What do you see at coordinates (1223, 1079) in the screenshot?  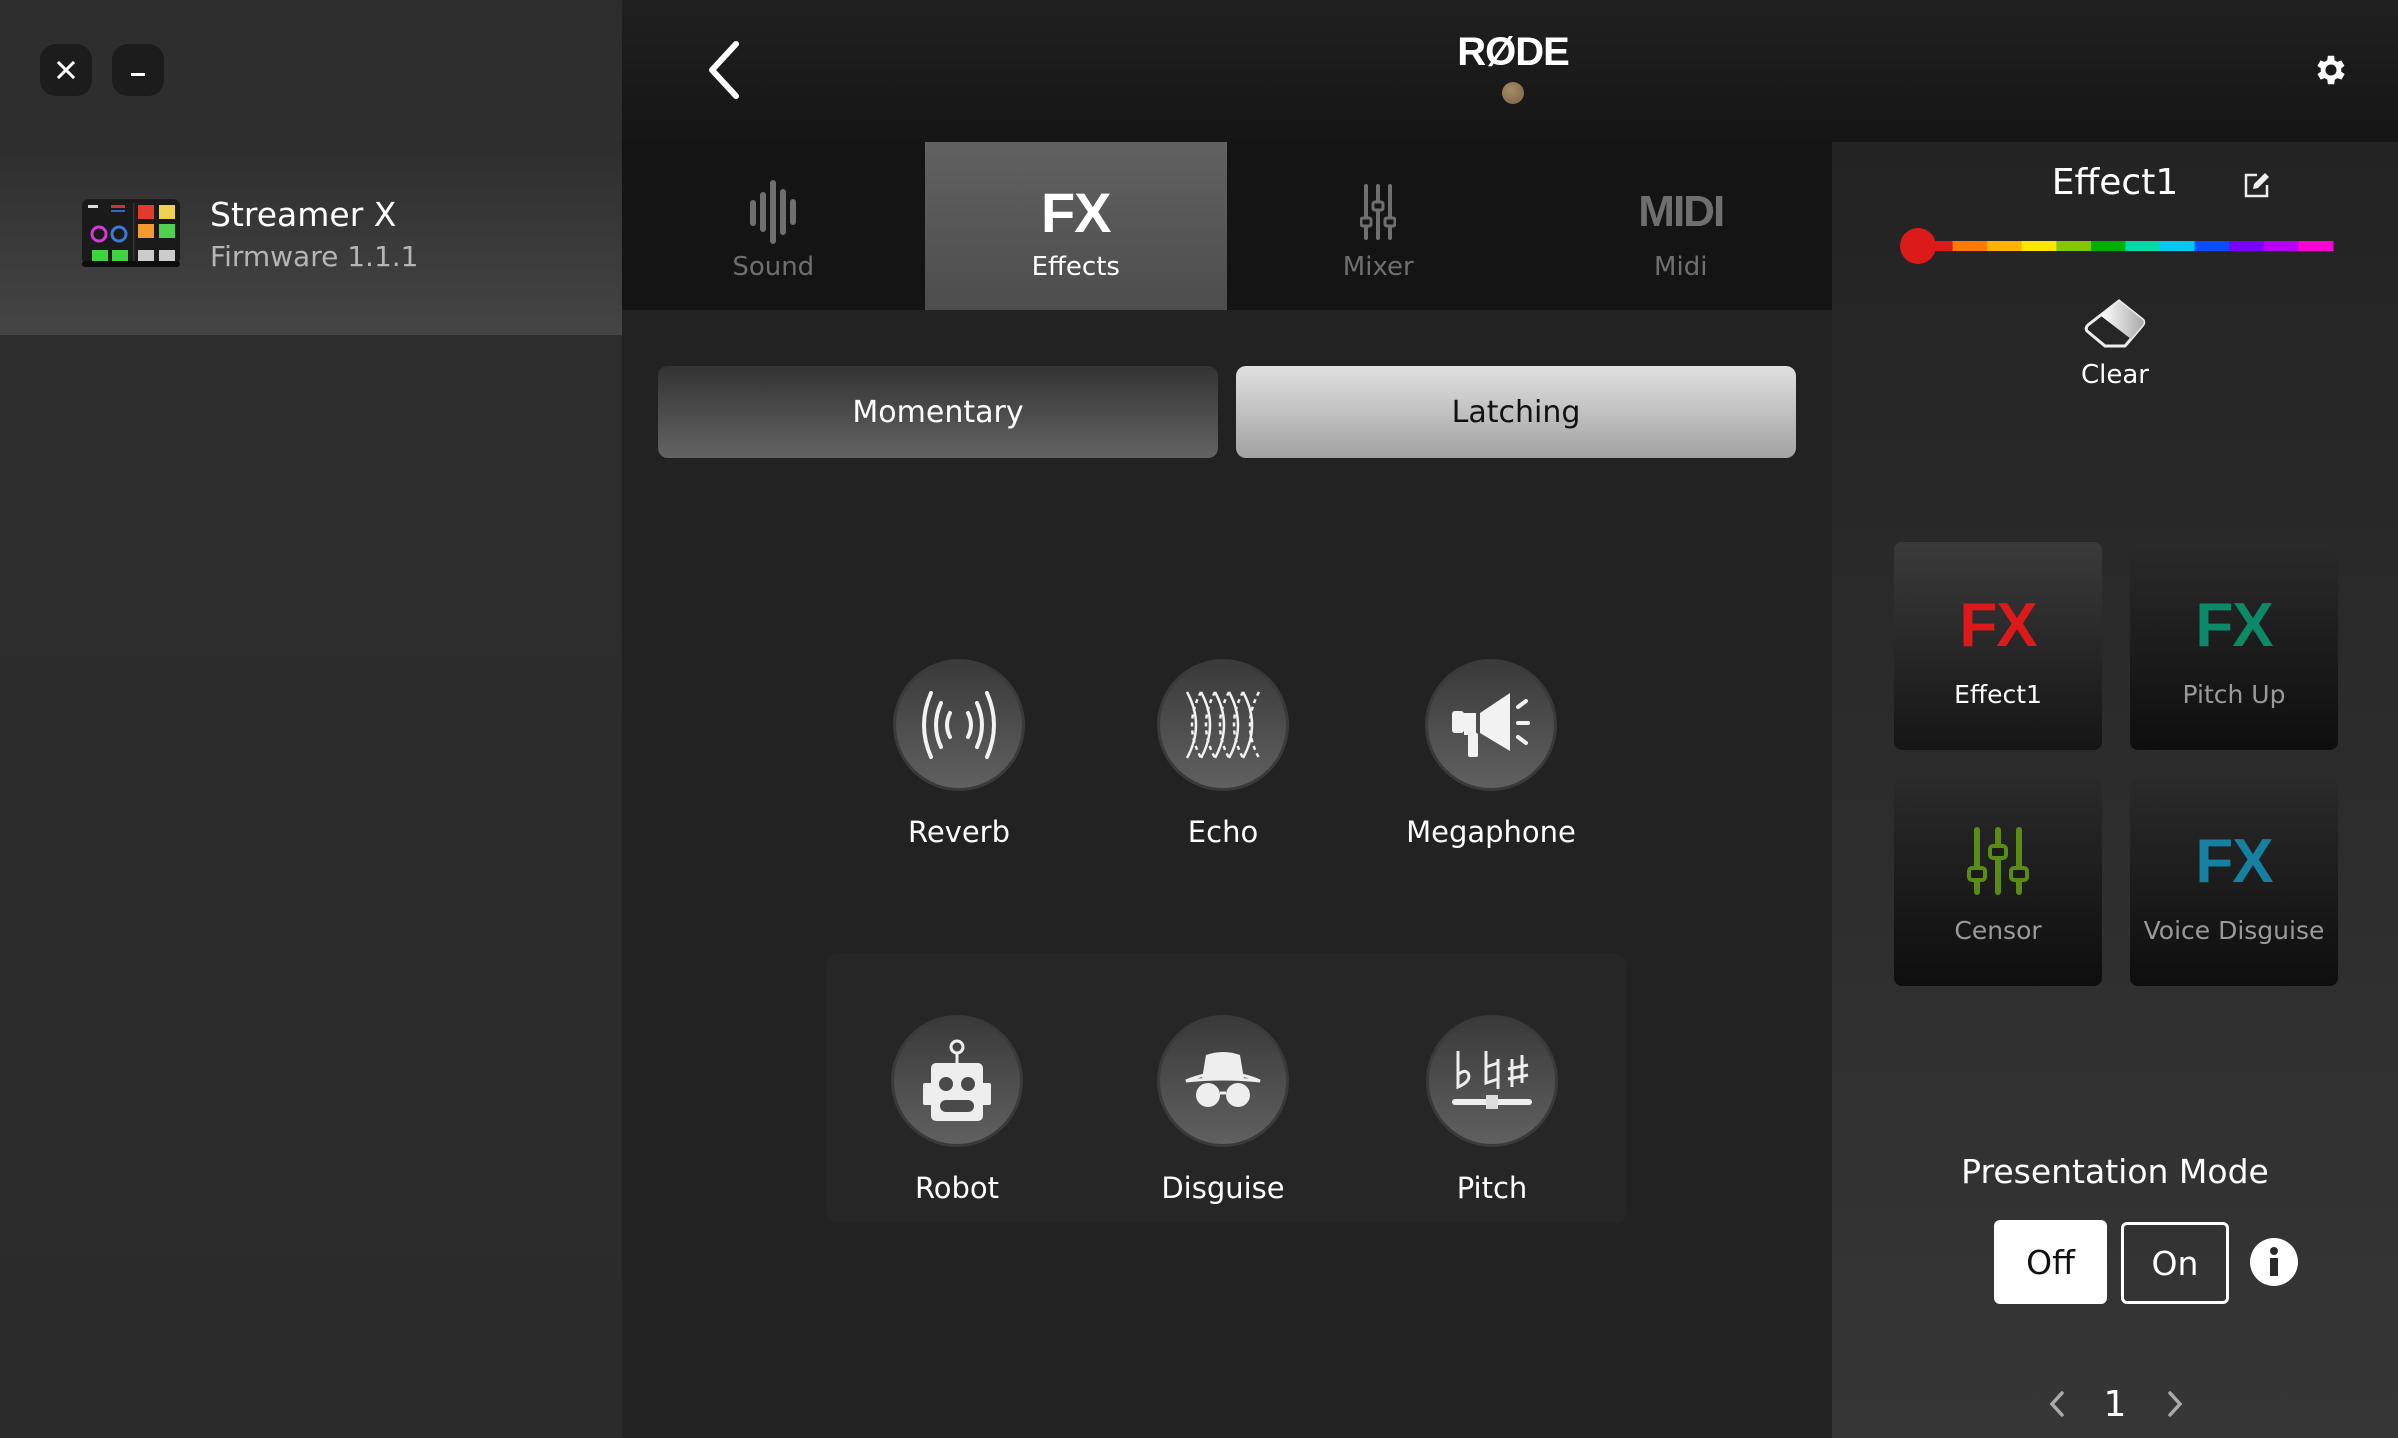 I see `disguise-icon` at bounding box center [1223, 1079].